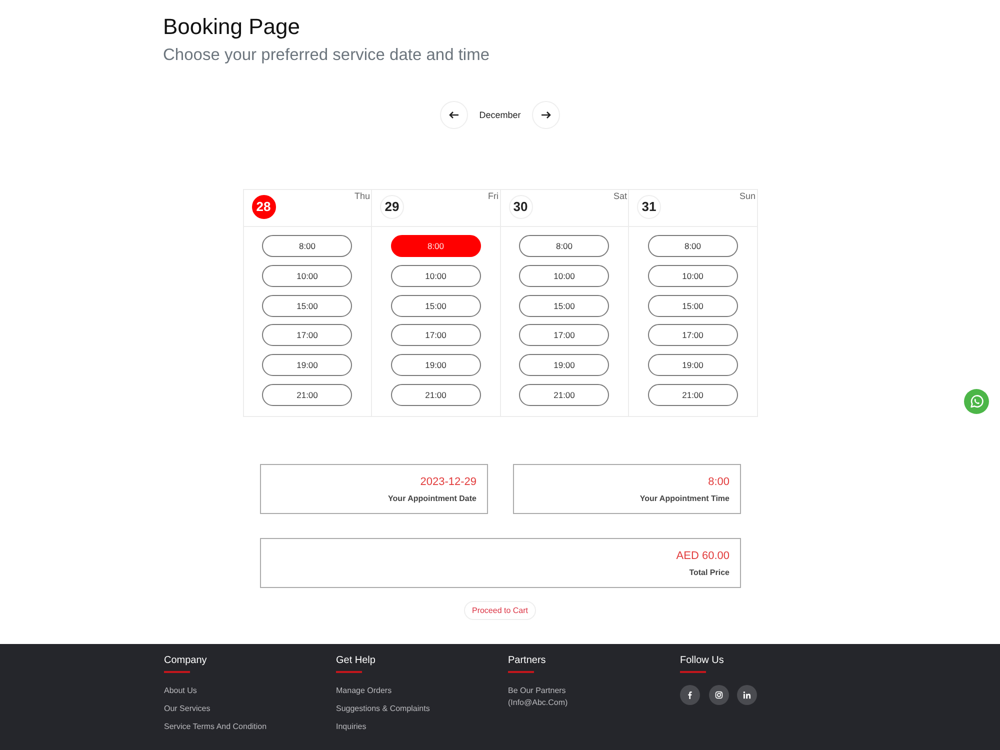 The height and width of the screenshot is (750, 1000). What do you see at coordinates (264, 207) in the screenshot?
I see `day-number: 28` at bounding box center [264, 207].